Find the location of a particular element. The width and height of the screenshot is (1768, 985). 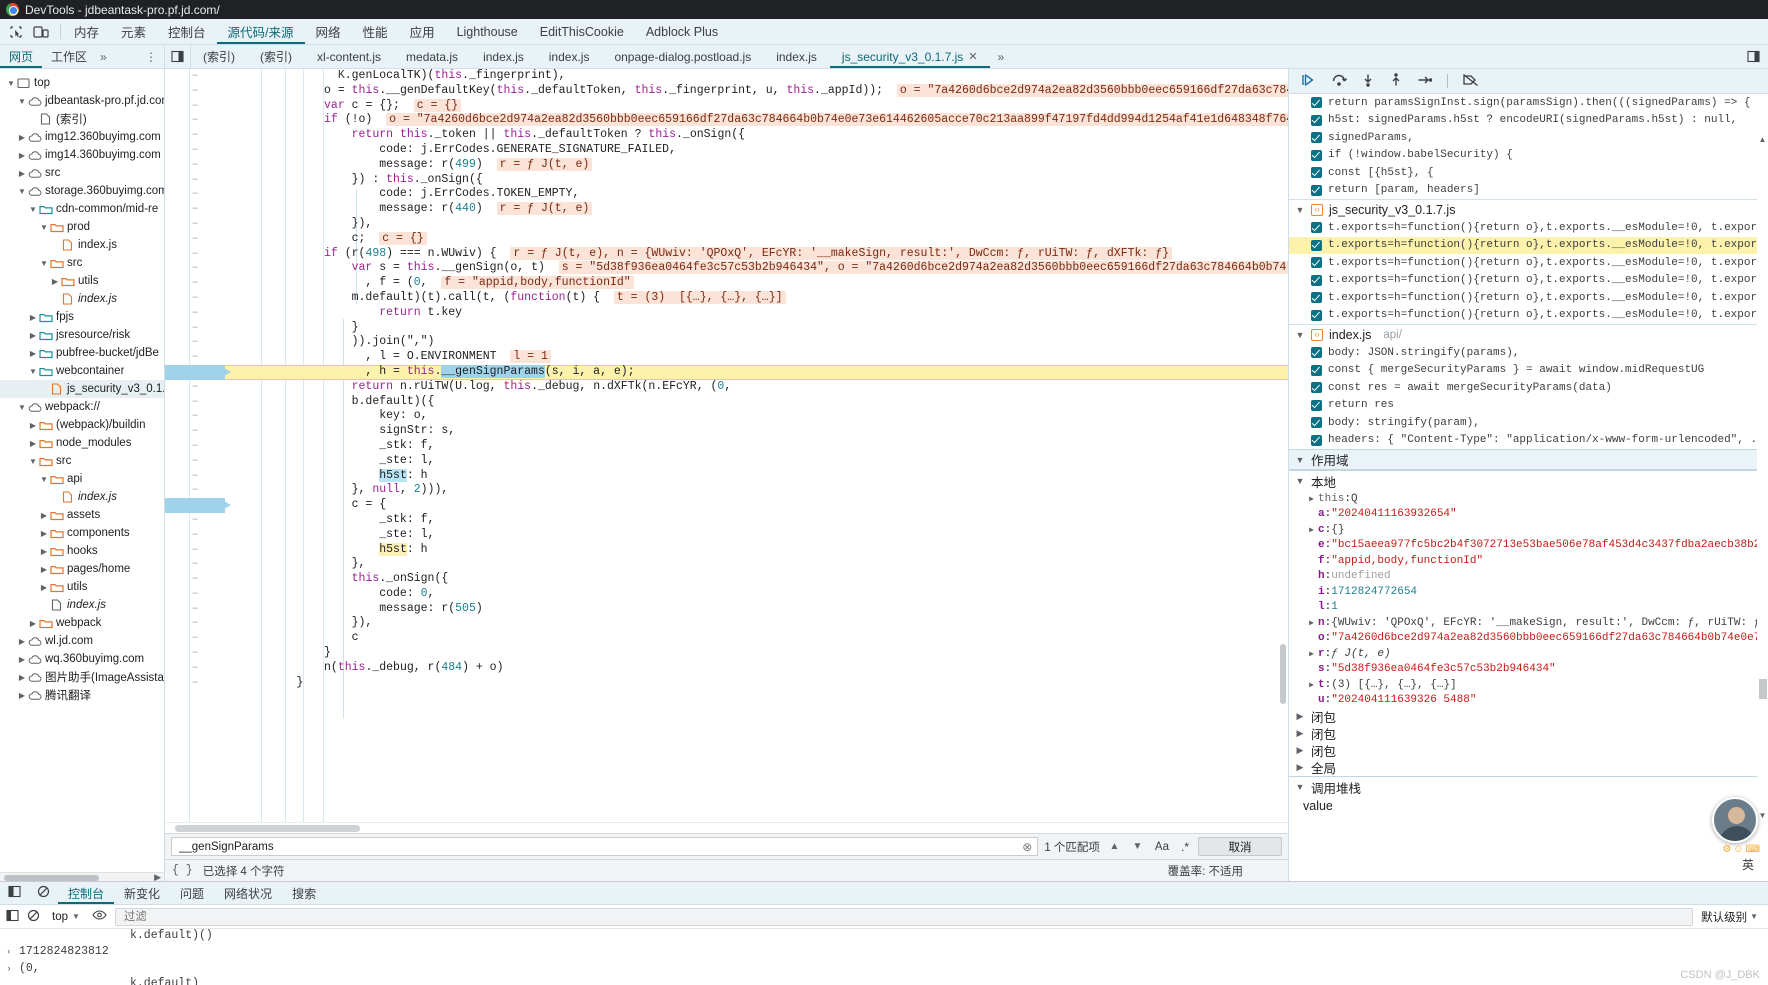

execution-context-selector: top ▼ is located at coordinates (66, 917).